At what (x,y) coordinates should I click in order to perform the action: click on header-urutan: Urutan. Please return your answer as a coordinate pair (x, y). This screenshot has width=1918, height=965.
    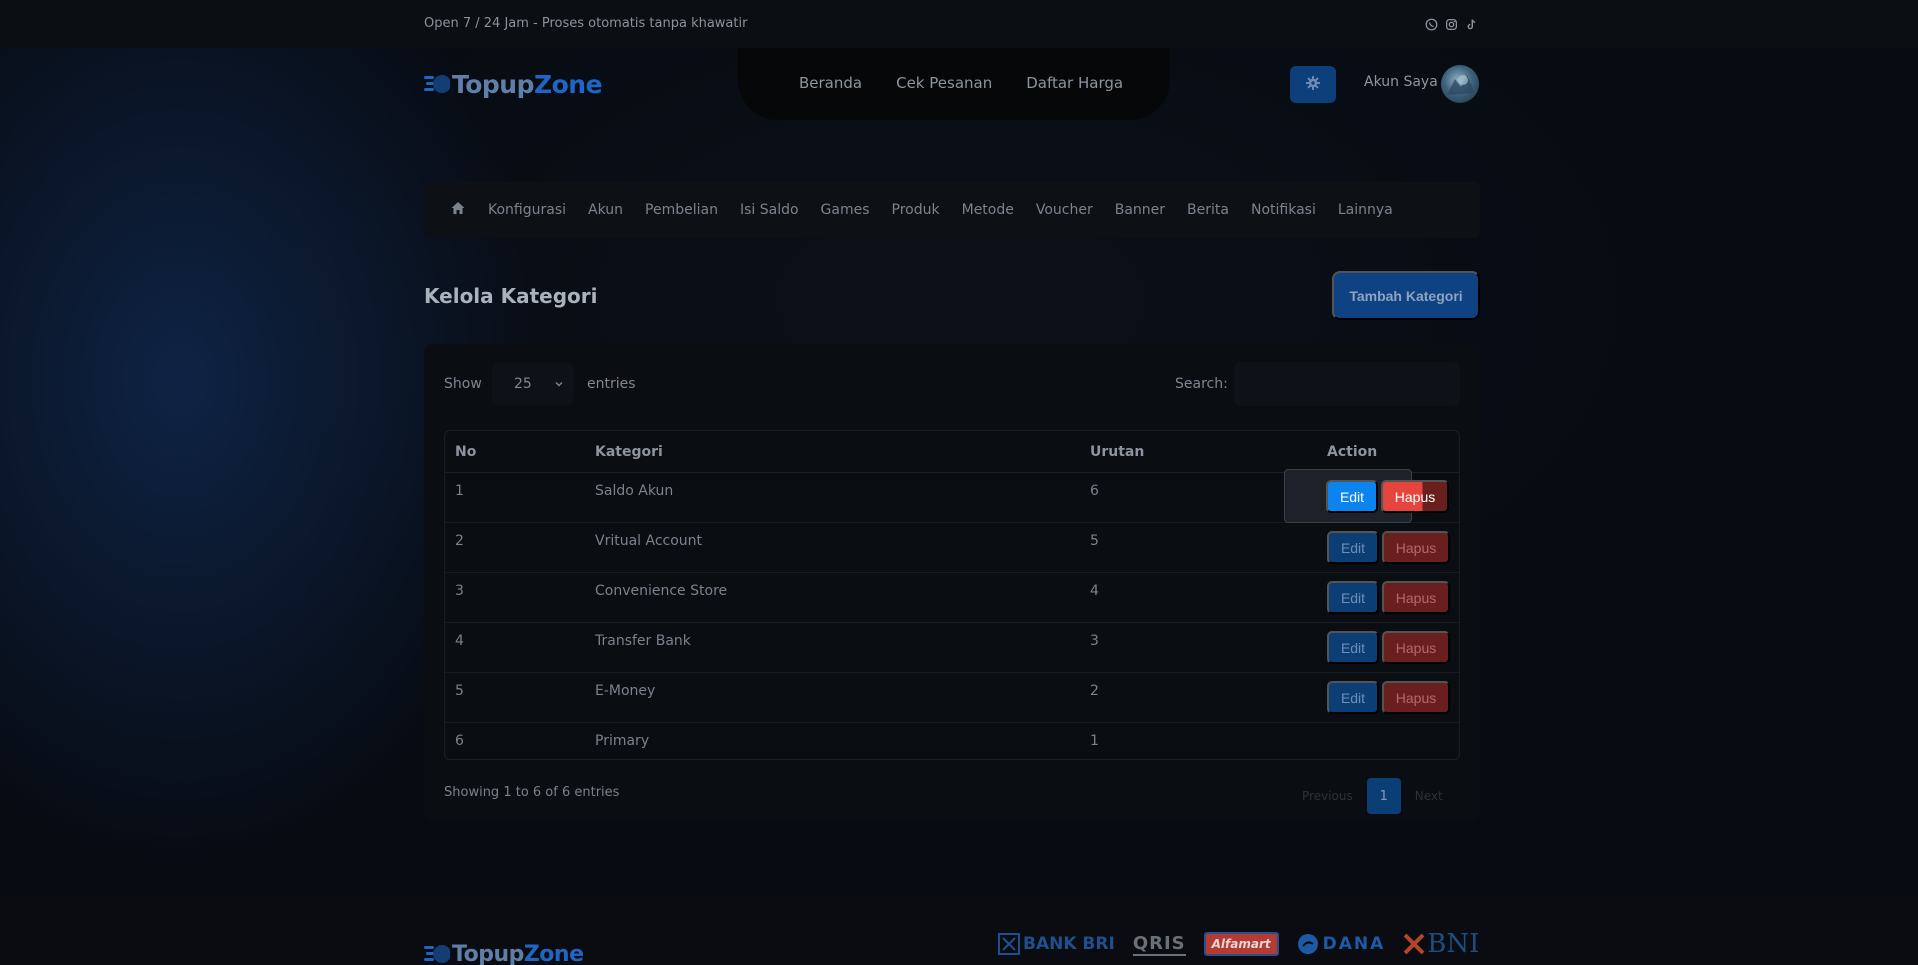
    Looking at the image, I should click on (1117, 452).